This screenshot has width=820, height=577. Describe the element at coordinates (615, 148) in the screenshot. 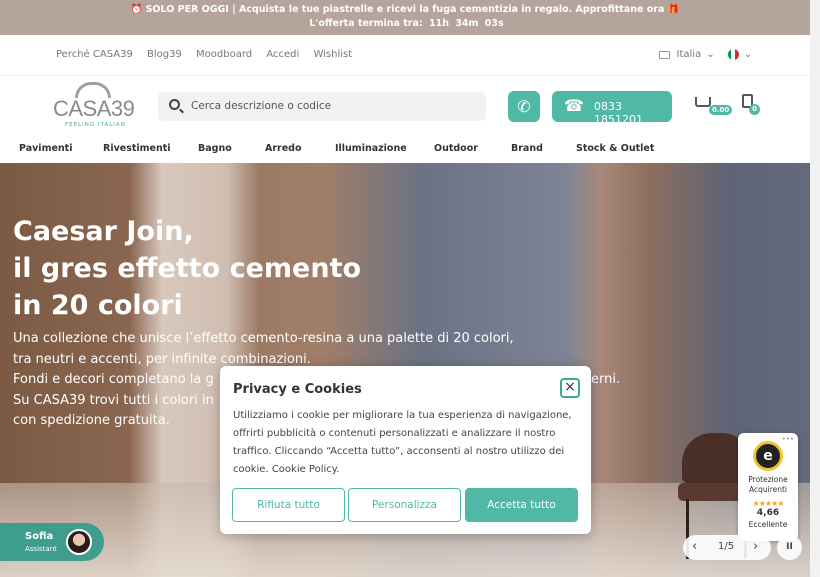

I see `nav-stock-outlet: Stock & Outlet` at that location.